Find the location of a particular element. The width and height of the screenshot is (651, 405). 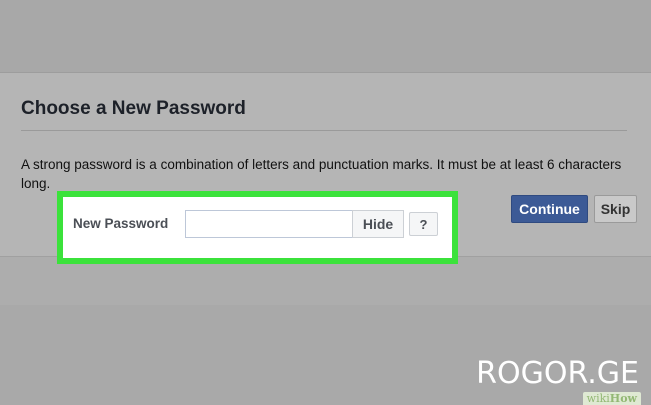

skip-button: Skip is located at coordinates (615, 209).